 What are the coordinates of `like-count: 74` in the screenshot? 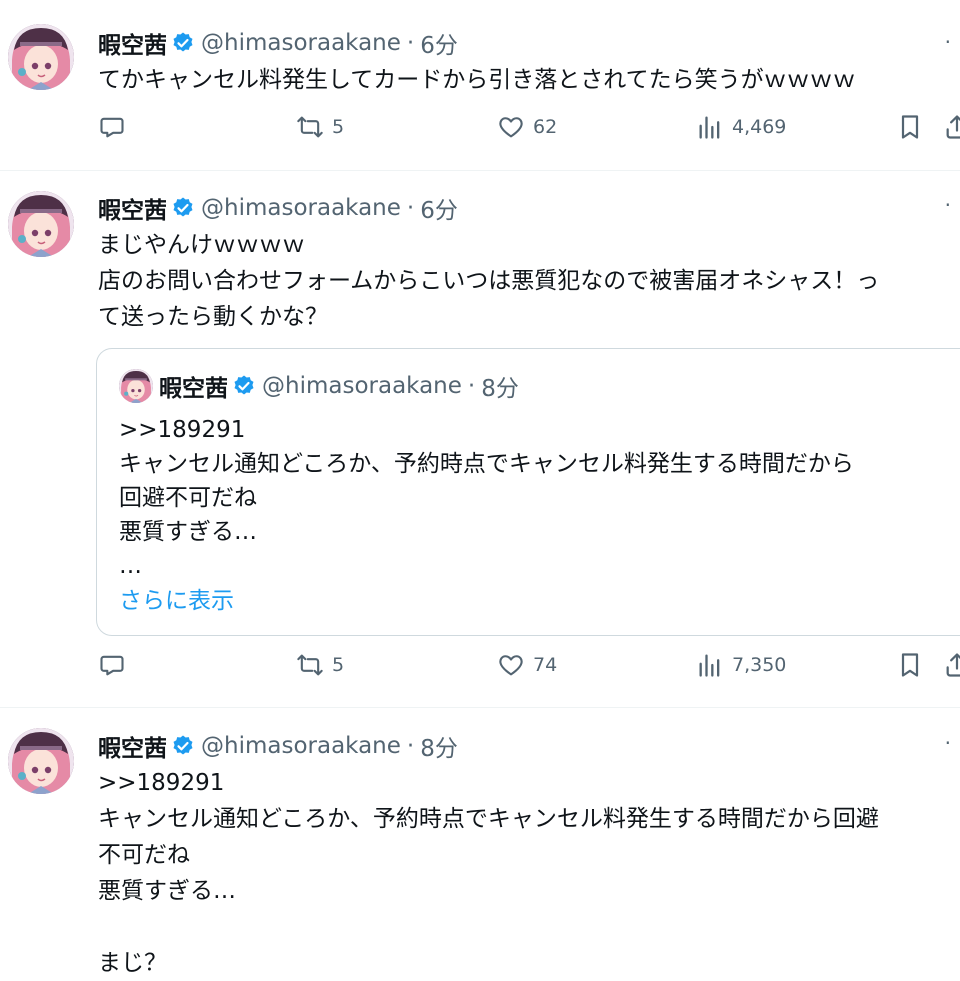 It's located at (545, 665).